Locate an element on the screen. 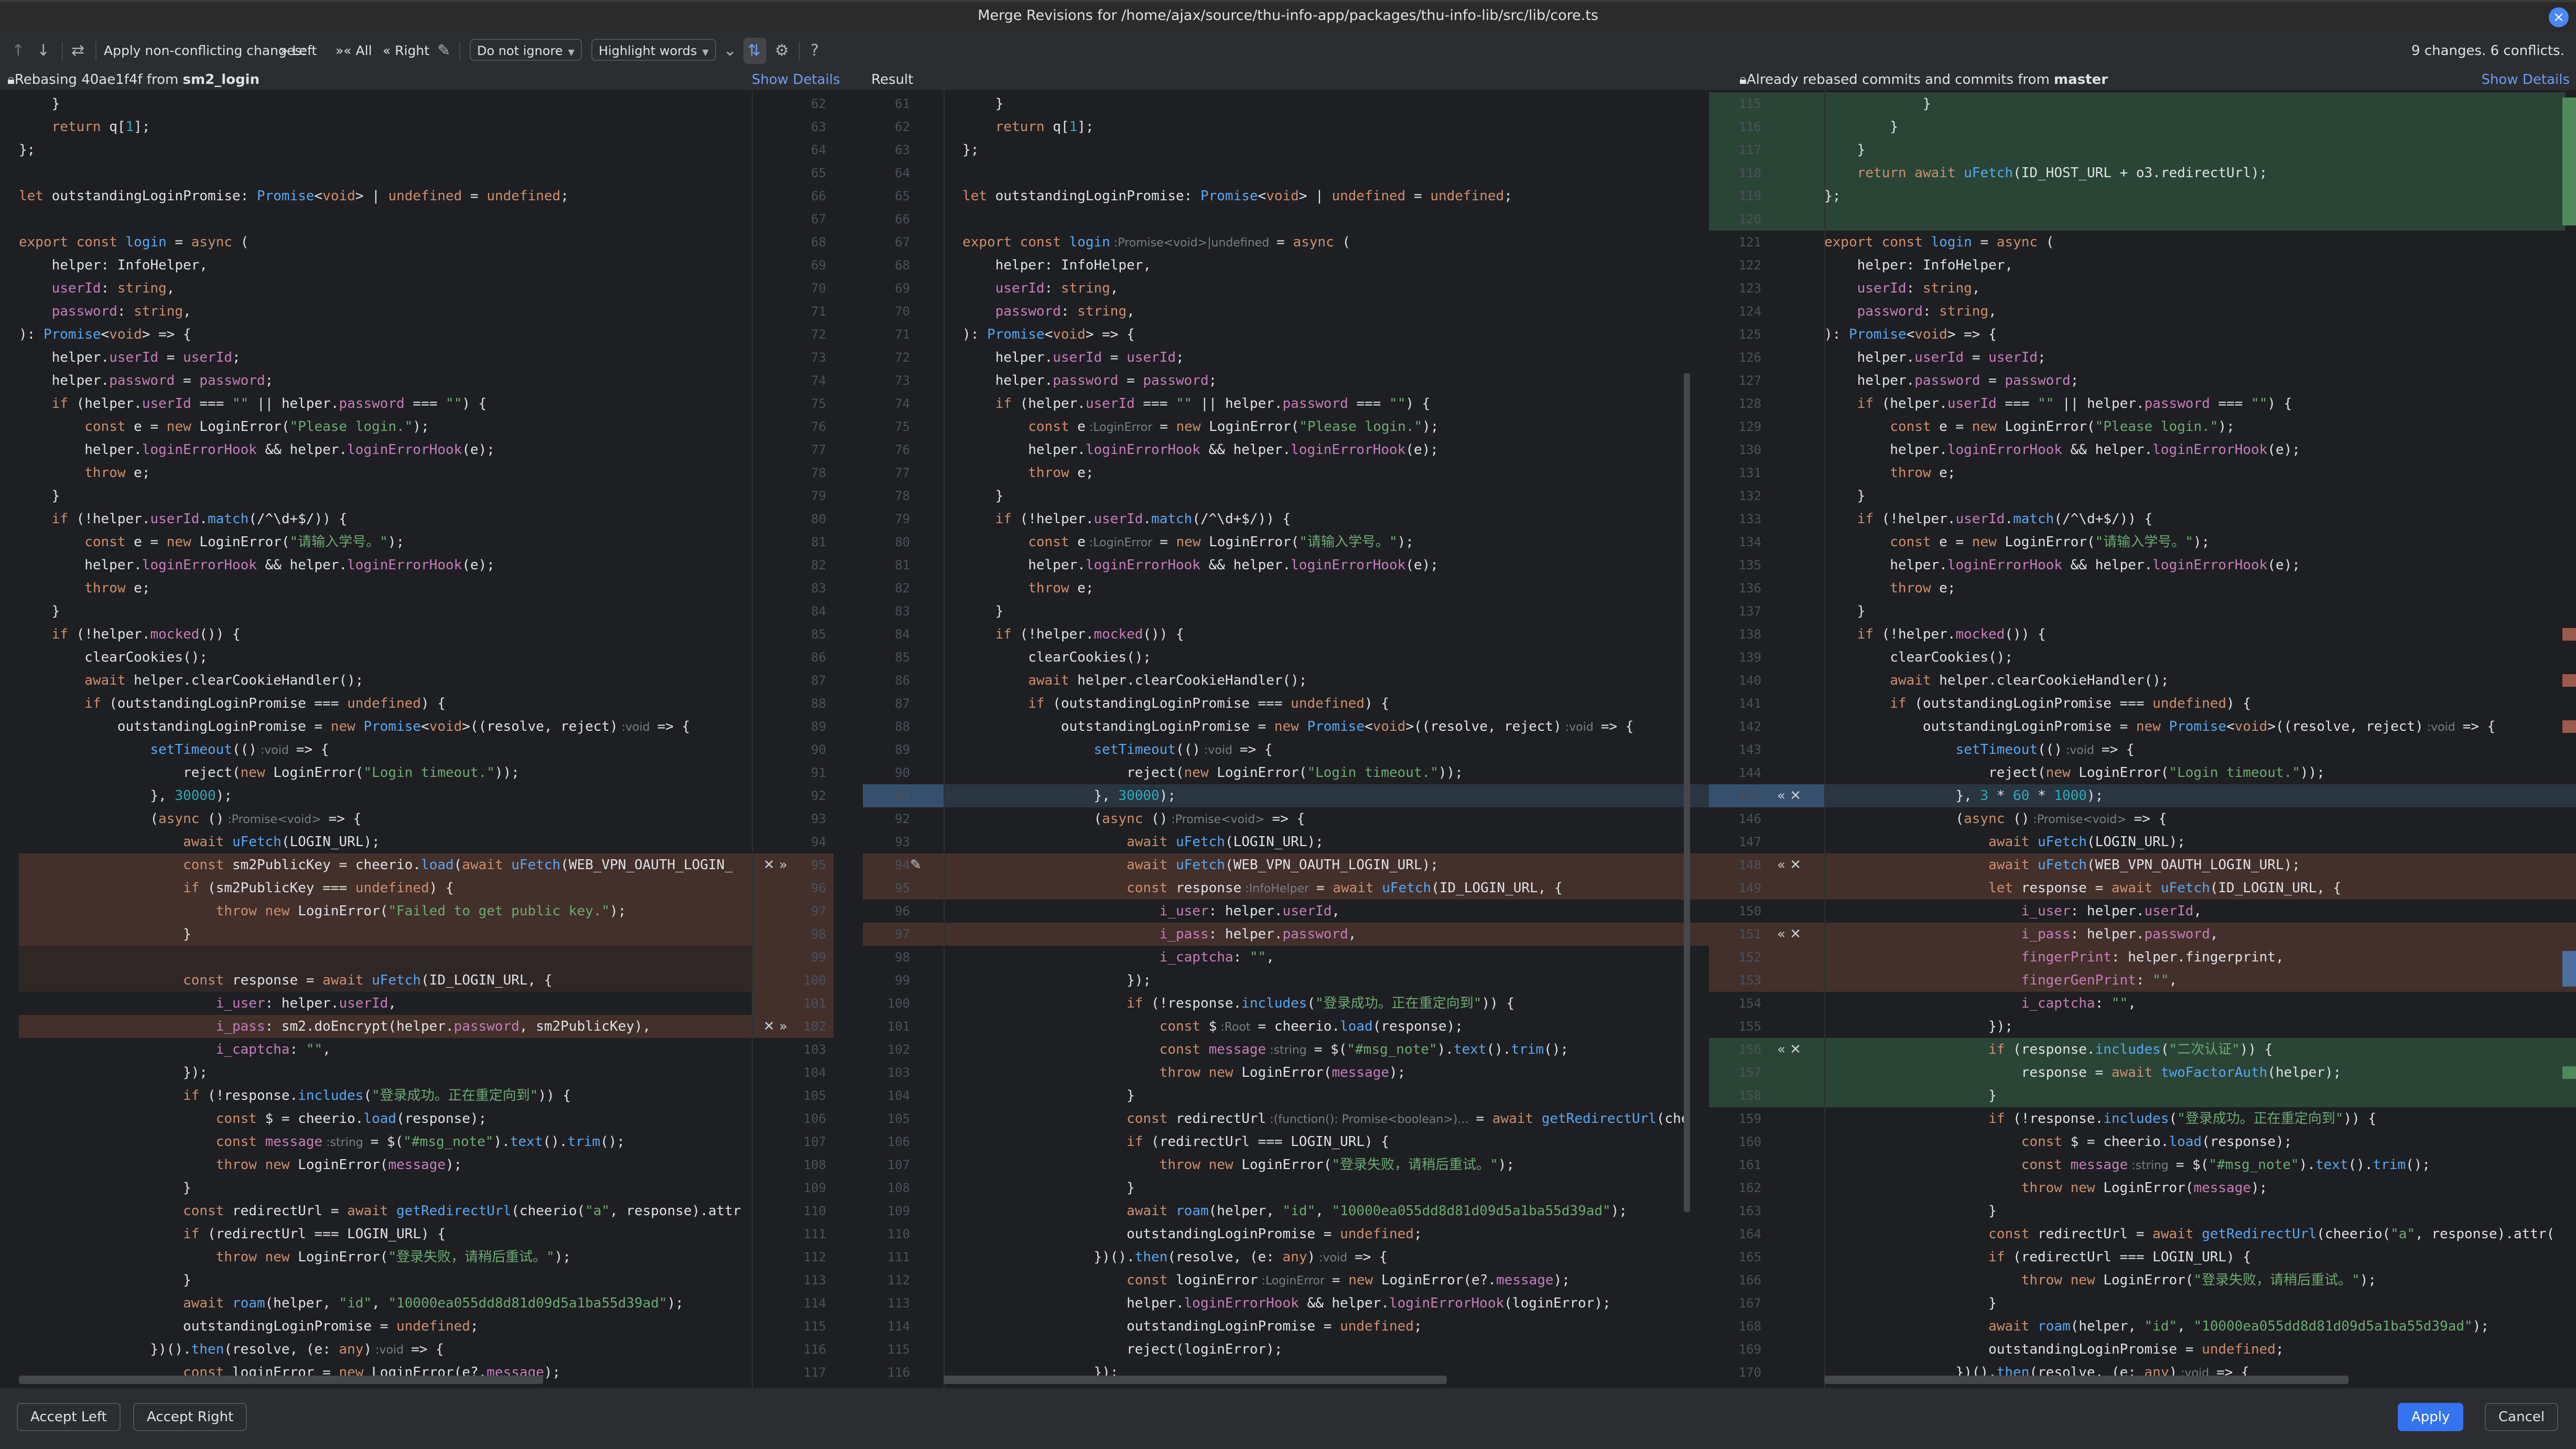  help-button: ? is located at coordinates (814, 51).